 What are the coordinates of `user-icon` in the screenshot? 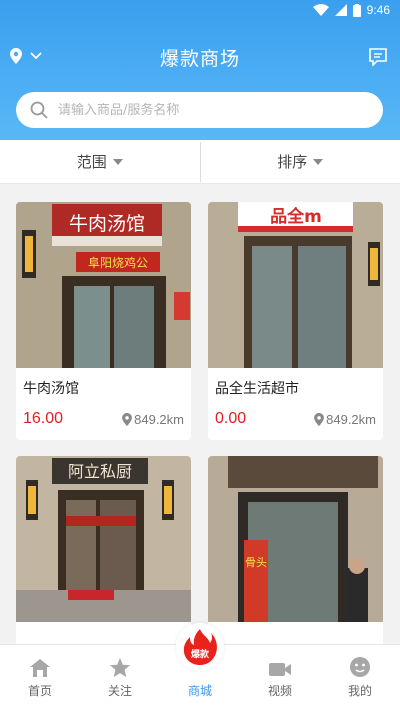 It's located at (360, 667).